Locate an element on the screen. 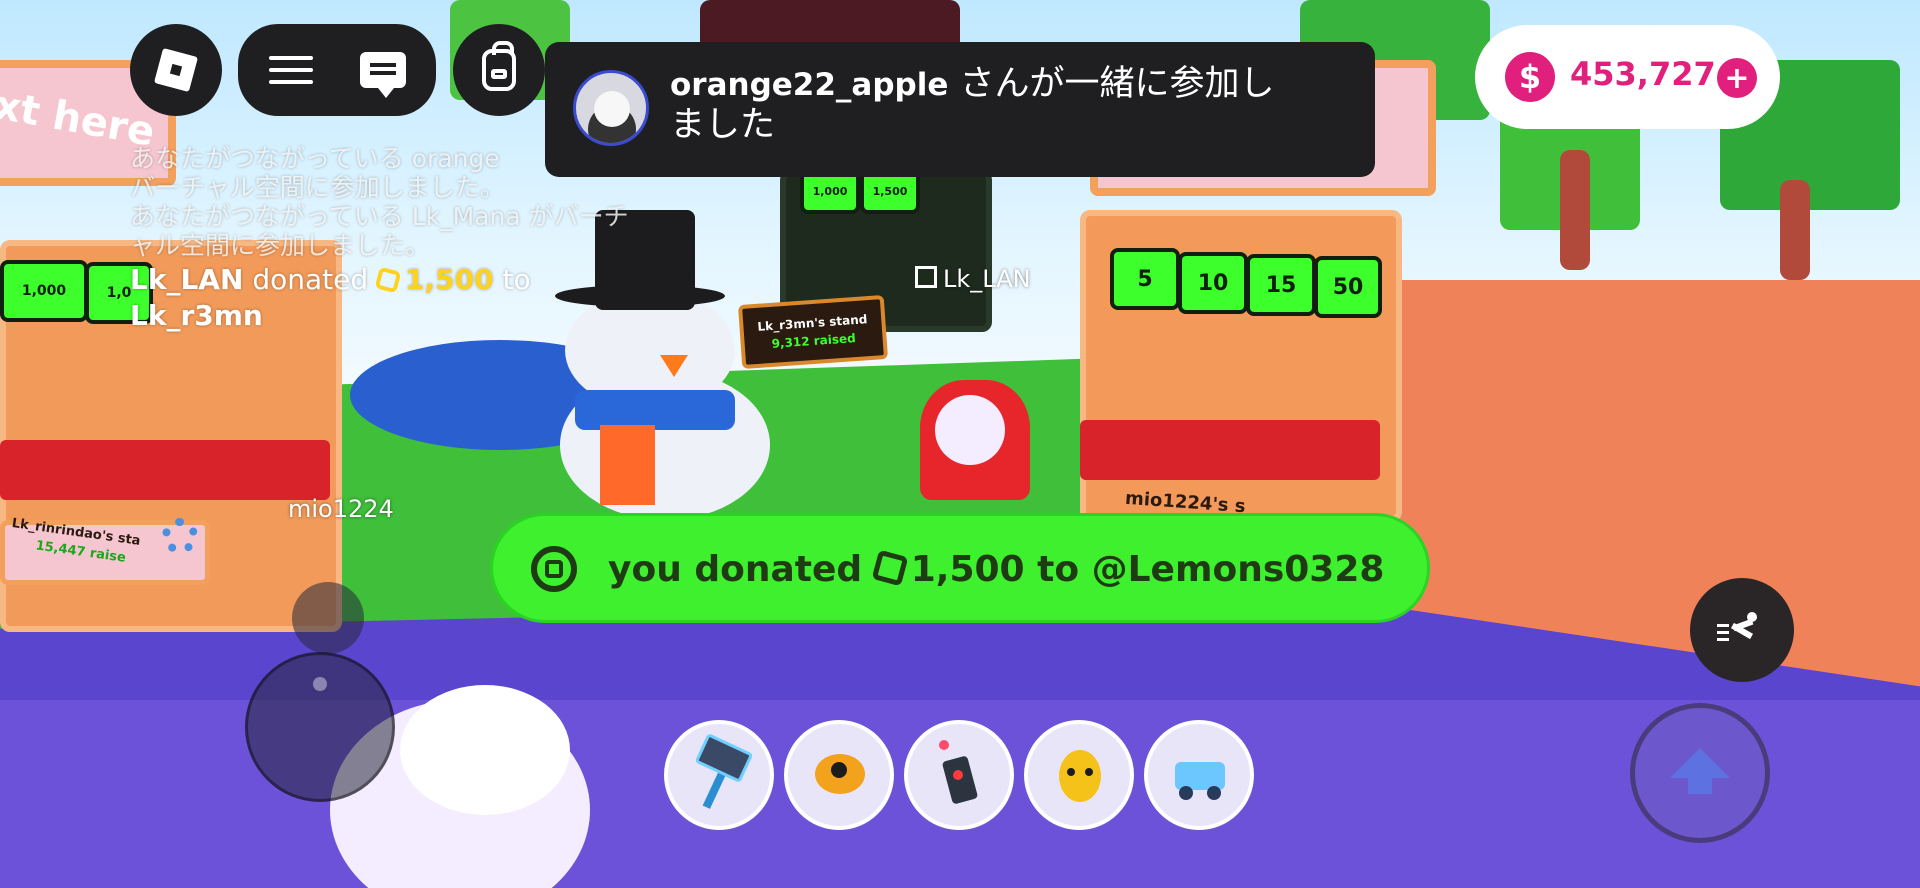  avatar is located at coordinates (611, 108).